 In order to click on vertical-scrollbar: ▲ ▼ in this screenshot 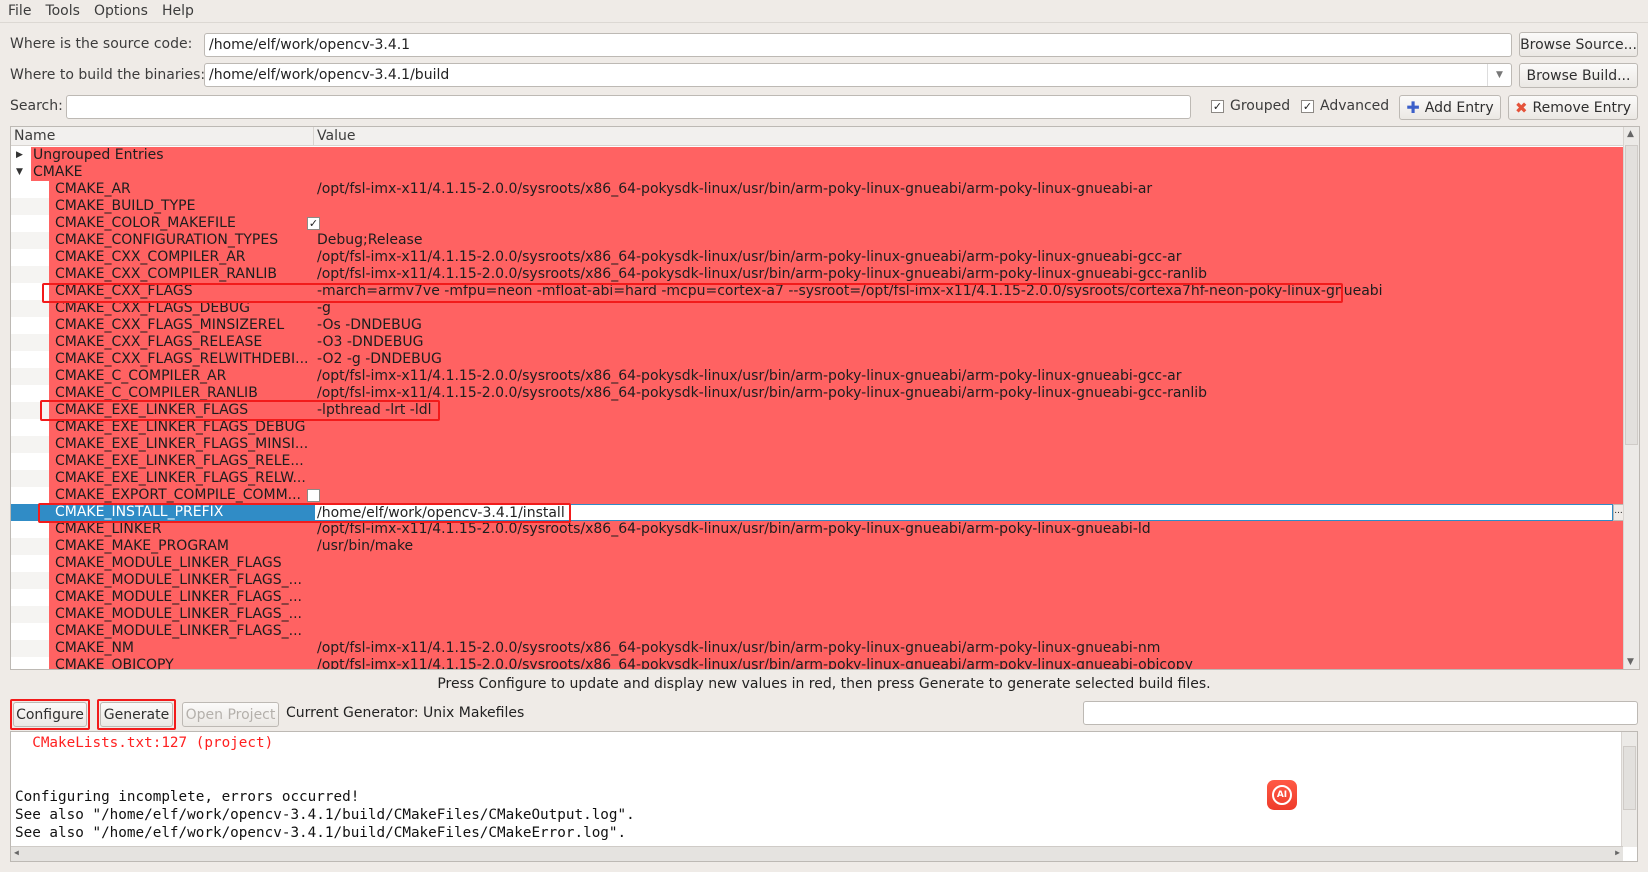, I will do `click(1631, 398)`.